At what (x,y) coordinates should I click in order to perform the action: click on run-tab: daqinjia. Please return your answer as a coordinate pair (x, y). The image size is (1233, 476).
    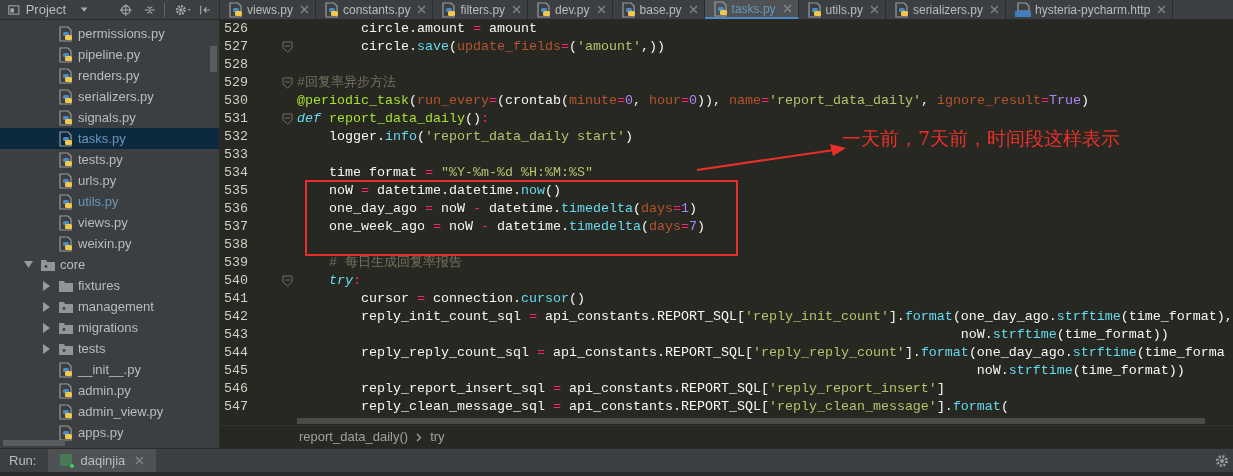
    Looking at the image, I should click on (102, 460).